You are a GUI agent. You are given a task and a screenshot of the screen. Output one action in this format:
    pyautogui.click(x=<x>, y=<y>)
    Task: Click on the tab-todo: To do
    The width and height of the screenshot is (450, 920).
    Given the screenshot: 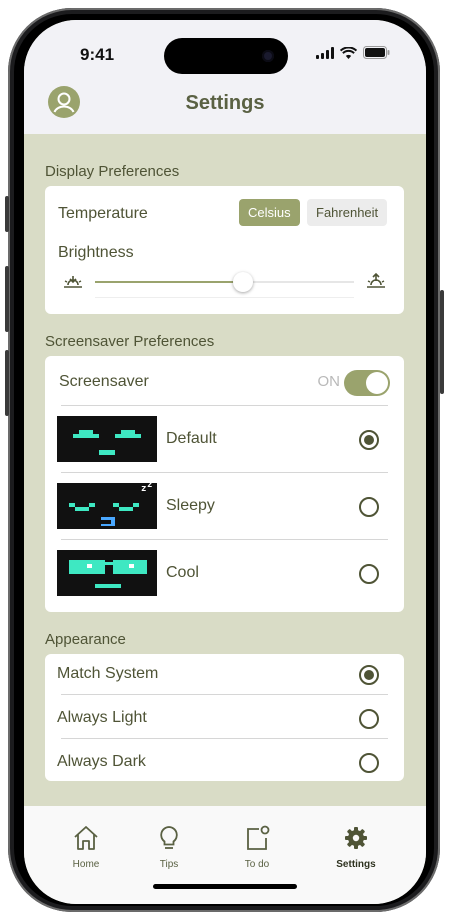 What is the action you would take?
    pyautogui.click(x=257, y=847)
    